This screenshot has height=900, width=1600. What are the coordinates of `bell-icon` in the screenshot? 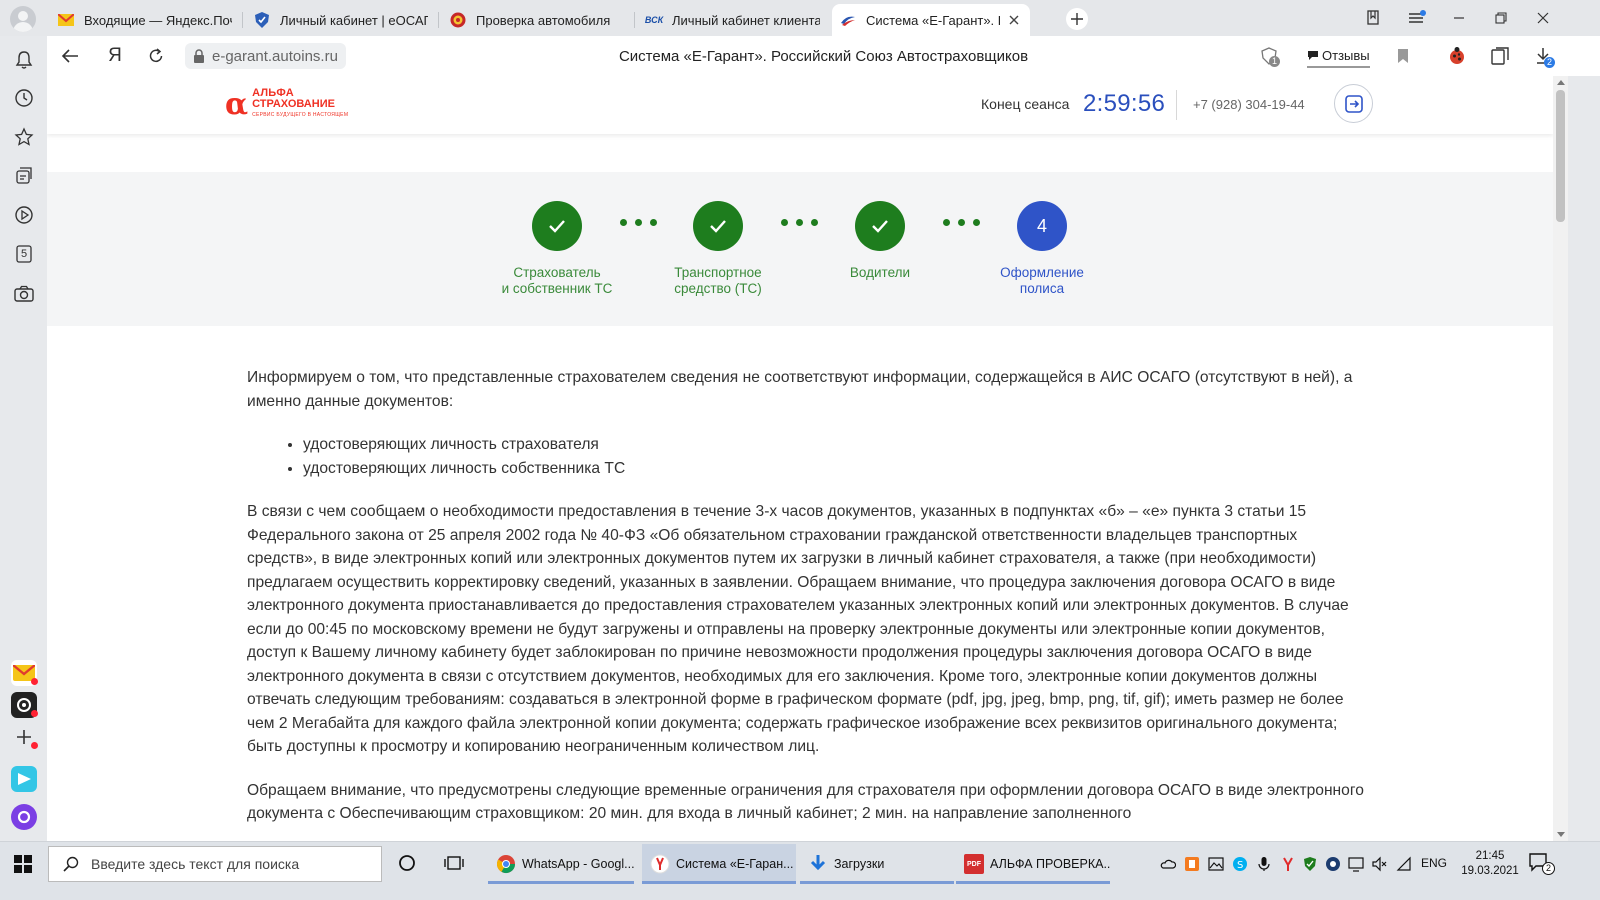 It's located at (24, 60).